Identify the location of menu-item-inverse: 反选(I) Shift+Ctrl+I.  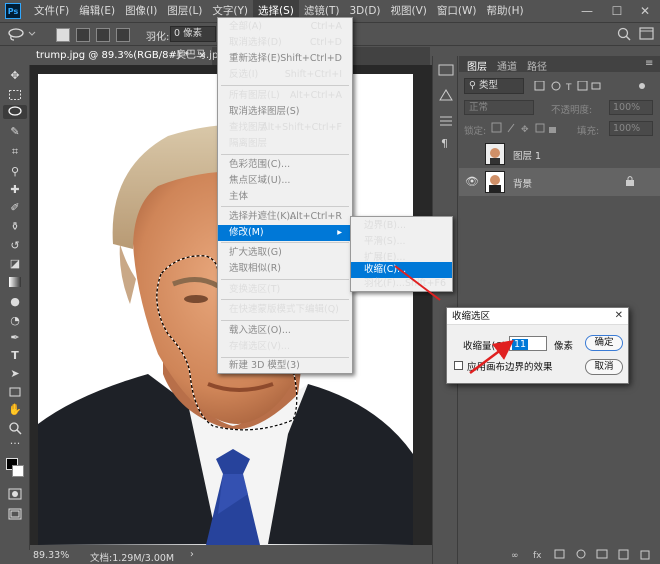
(285, 75).